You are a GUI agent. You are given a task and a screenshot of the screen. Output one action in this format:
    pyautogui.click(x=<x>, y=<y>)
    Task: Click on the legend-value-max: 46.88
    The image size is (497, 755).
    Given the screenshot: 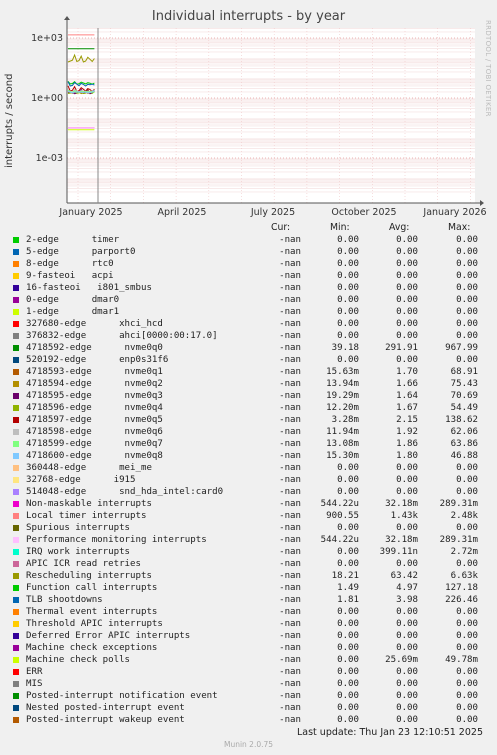 What is the action you would take?
    pyautogui.click(x=464, y=456)
    